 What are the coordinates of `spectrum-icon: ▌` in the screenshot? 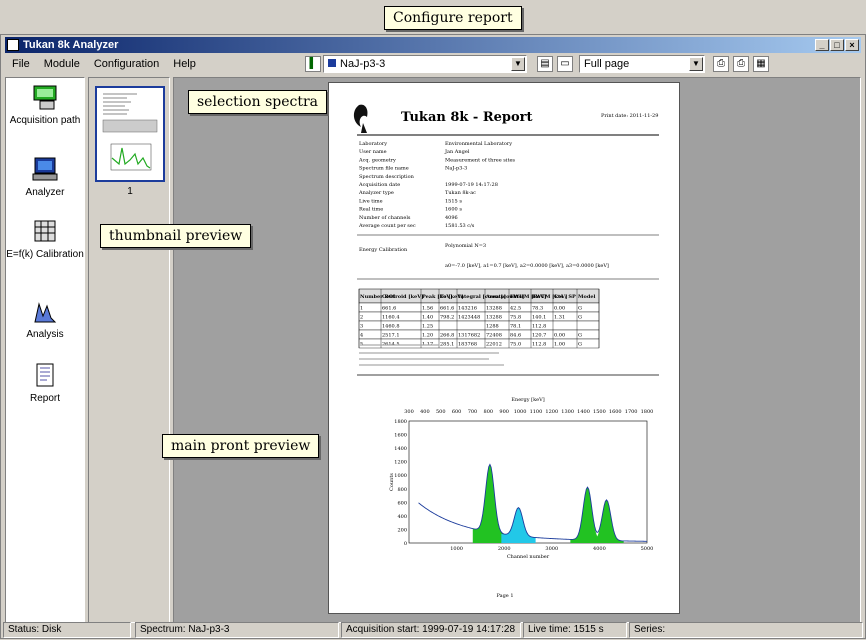 It's located at (313, 64).